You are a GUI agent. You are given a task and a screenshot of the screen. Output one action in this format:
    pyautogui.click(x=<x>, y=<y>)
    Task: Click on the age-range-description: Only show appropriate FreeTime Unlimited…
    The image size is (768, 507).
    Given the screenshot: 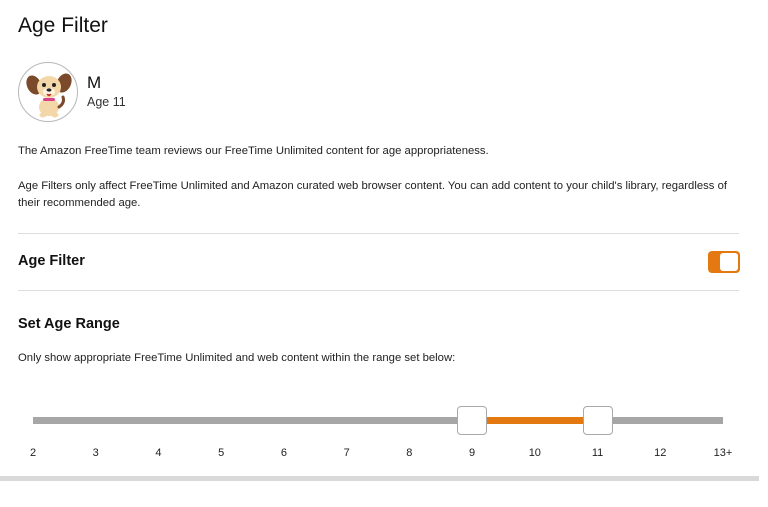 What is the action you would take?
    pyautogui.click(x=237, y=358)
    